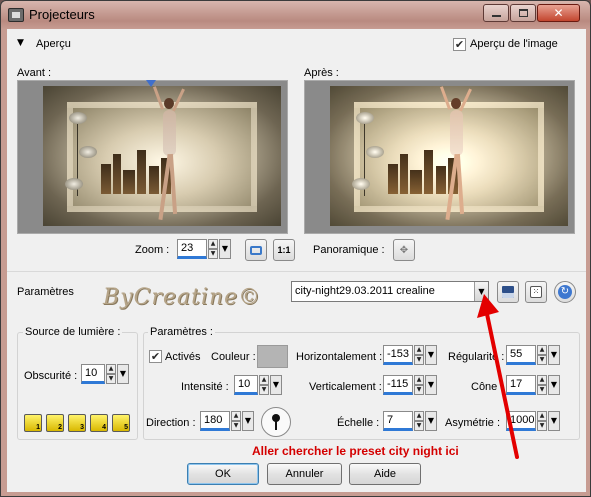 This screenshot has height=497, width=591. I want to click on zoom-fit-icon, so click(256, 250).